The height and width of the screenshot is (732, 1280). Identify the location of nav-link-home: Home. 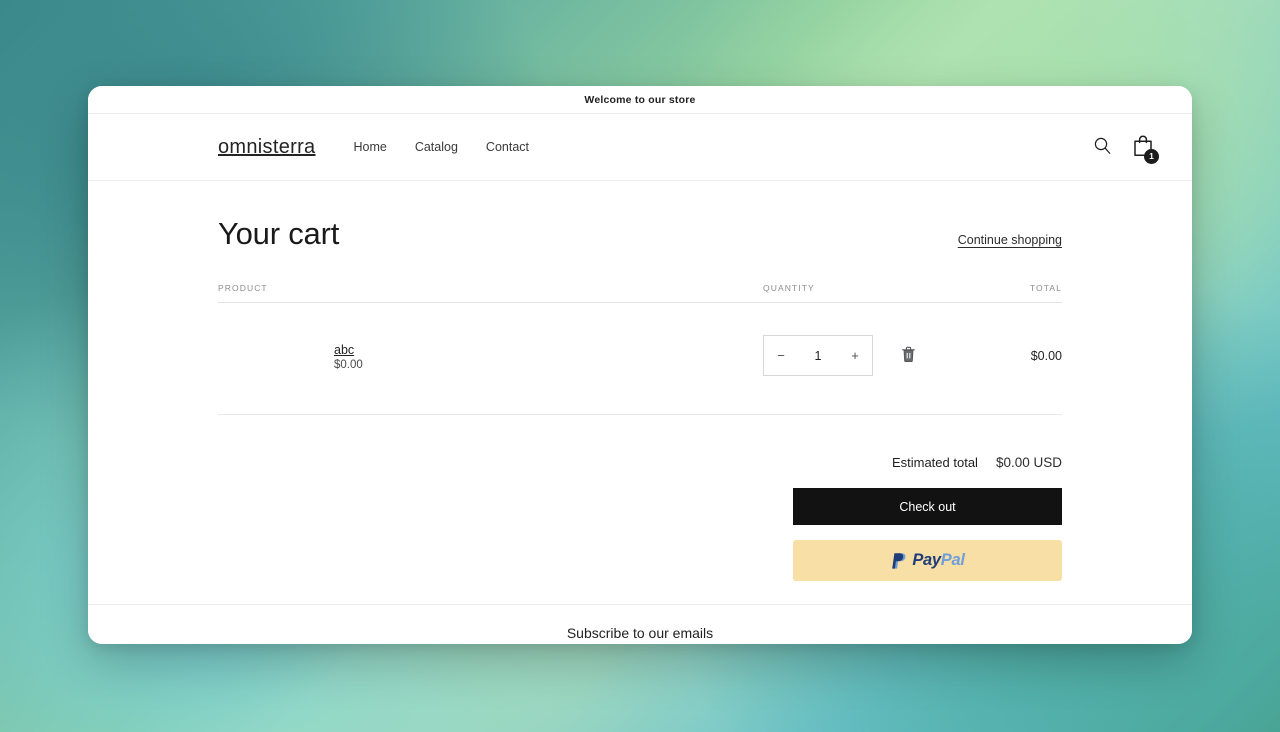
(369, 147).